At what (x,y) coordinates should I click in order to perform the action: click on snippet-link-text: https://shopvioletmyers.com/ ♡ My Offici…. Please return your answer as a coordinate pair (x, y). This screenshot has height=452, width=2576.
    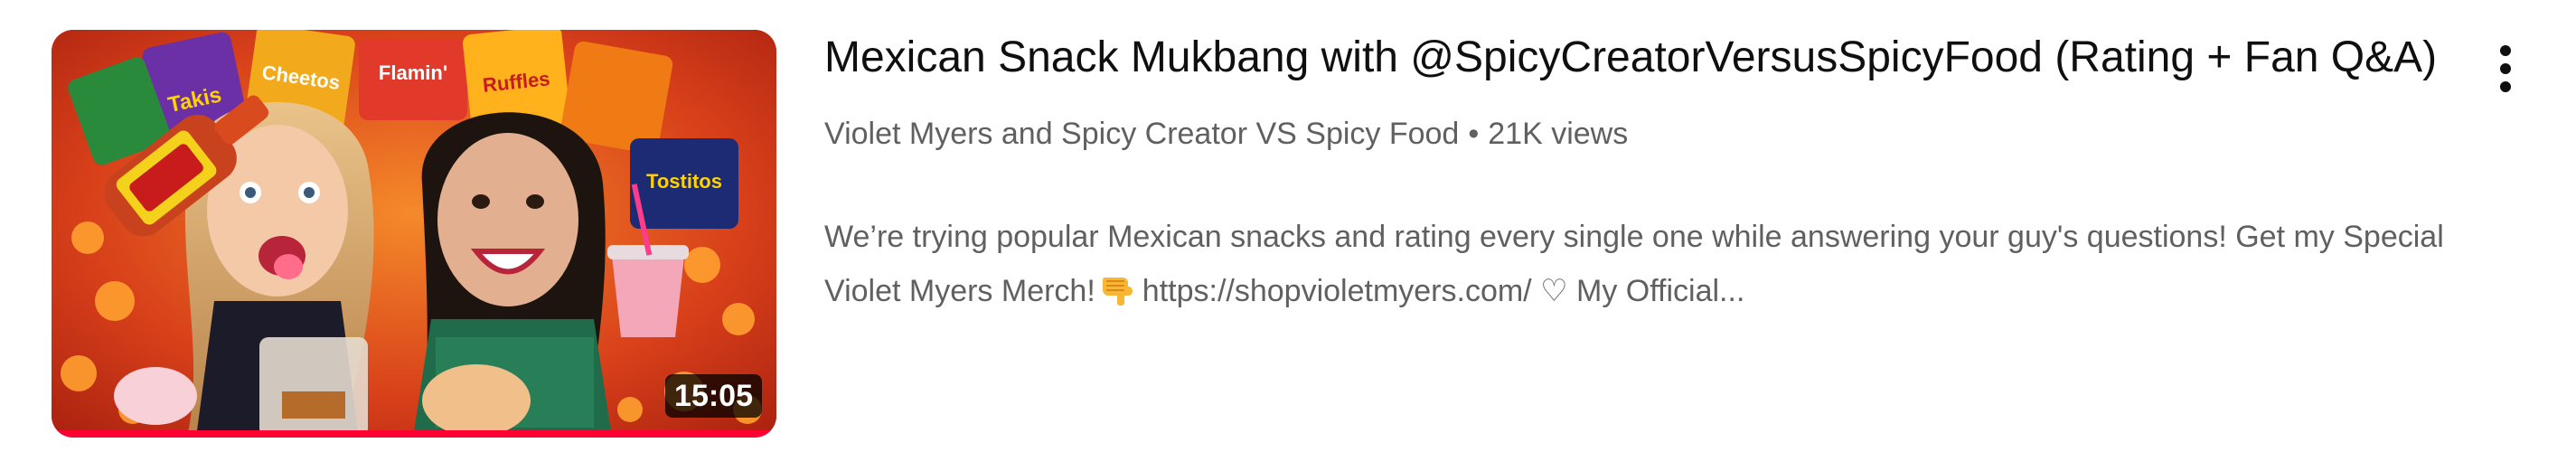
    Looking at the image, I should click on (1444, 291).